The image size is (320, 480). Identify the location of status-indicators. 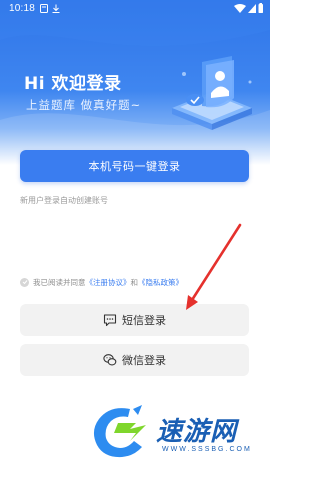
(248, 8).